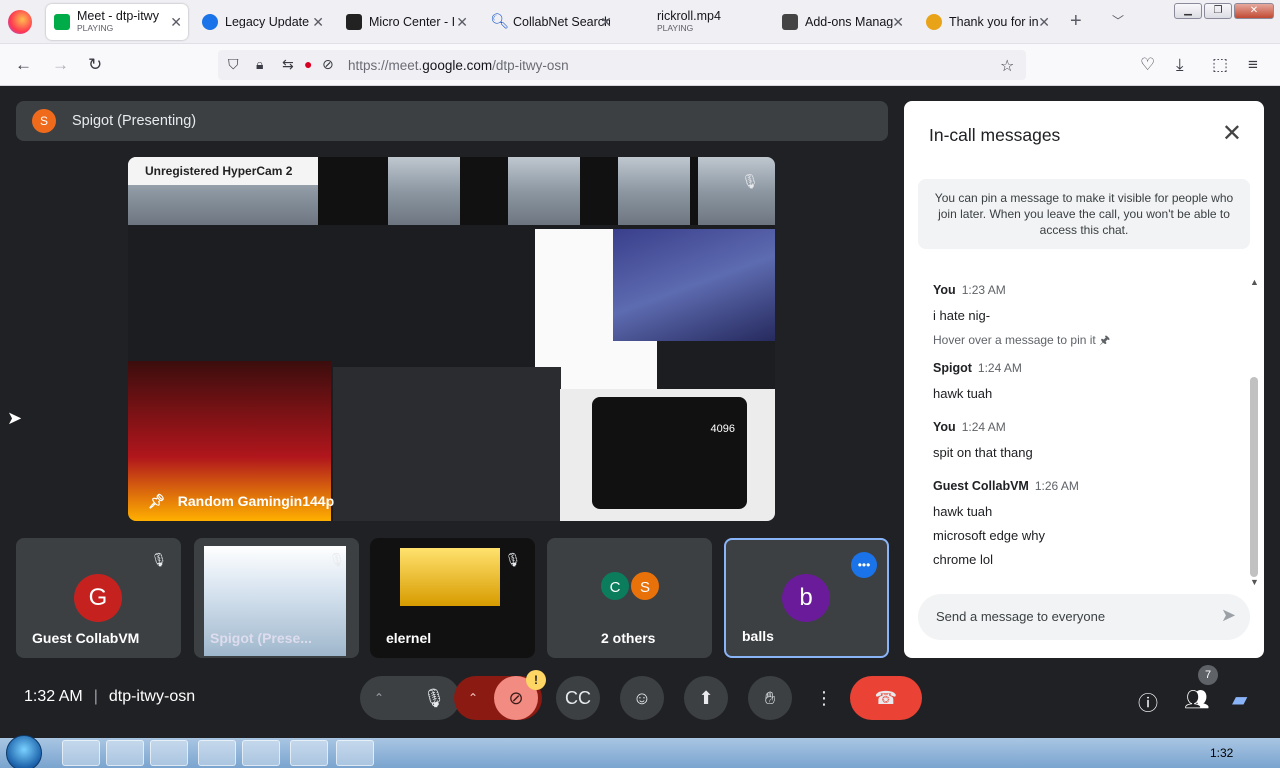 This screenshot has height=768, width=1280. Describe the element at coordinates (309, 753) in the screenshot. I see `vlc-taskbar-icon` at that location.